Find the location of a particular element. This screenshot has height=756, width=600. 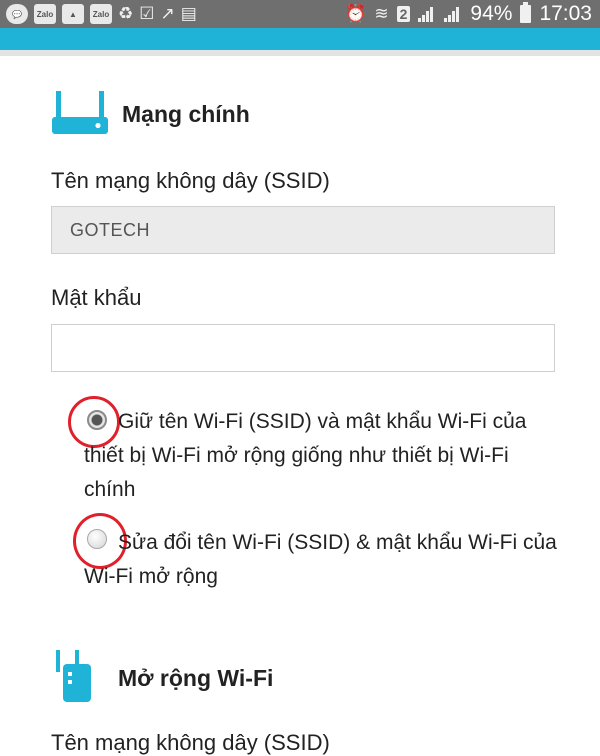

battery-icon is located at coordinates (526, 12).